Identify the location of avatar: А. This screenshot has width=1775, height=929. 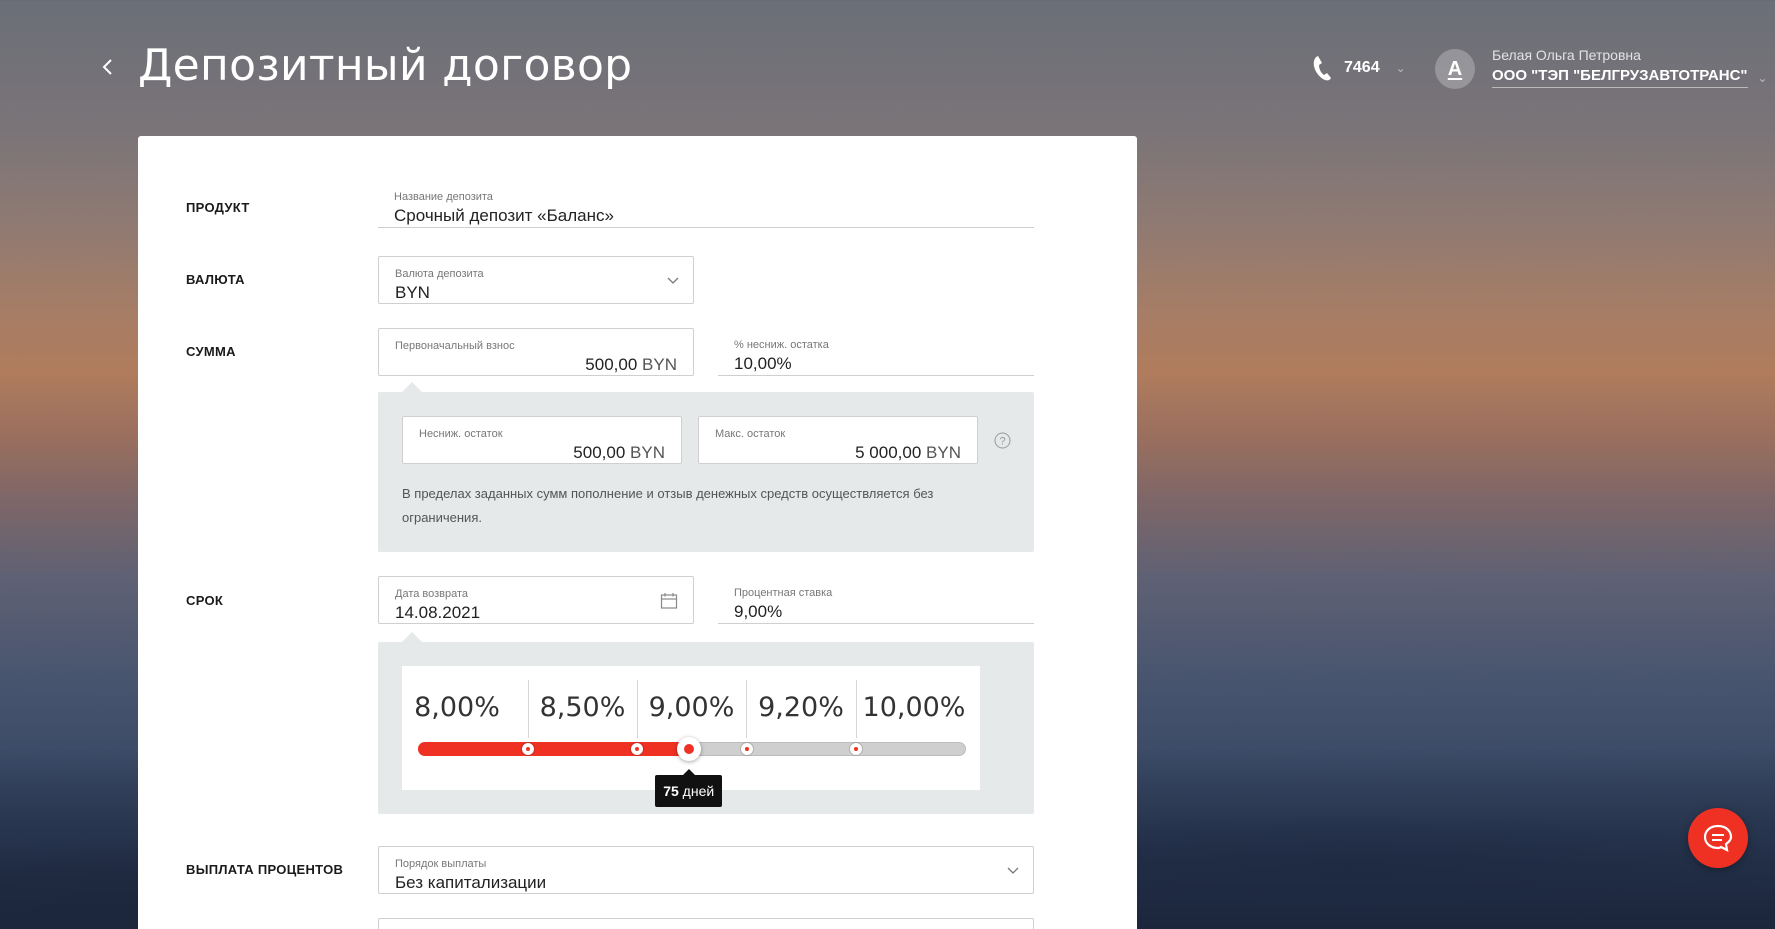
(1455, 69).